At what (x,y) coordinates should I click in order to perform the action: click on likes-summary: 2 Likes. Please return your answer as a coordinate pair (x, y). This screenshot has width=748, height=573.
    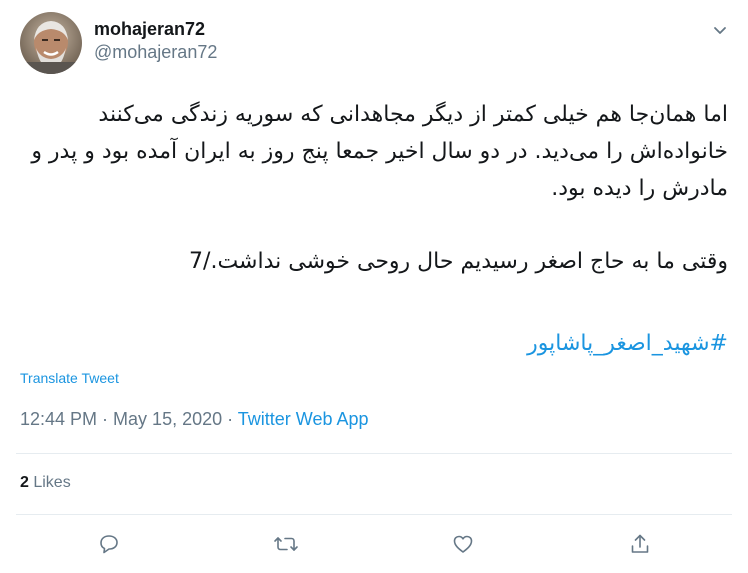
    Looking at the image, I should click on (45, 483).